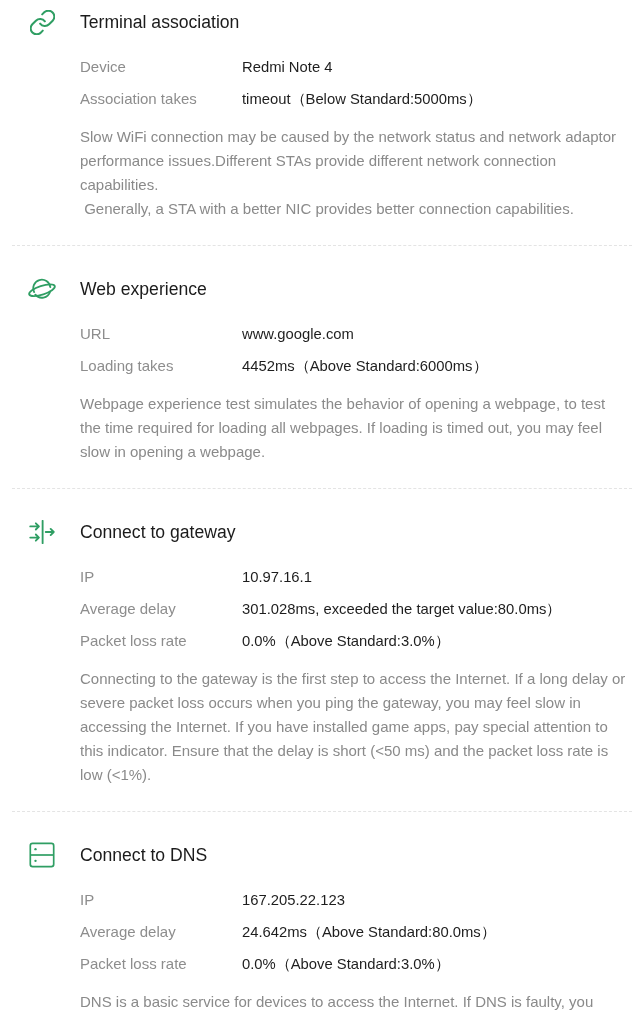 Image resolution: width=644 pixels, height=1024 pixels. Describe the element at coordinates (337, 1002) in the screenshot. I see `description-text: DNS is a basic service for devices to access the Internet. If DNS is faulty, you` at that location.